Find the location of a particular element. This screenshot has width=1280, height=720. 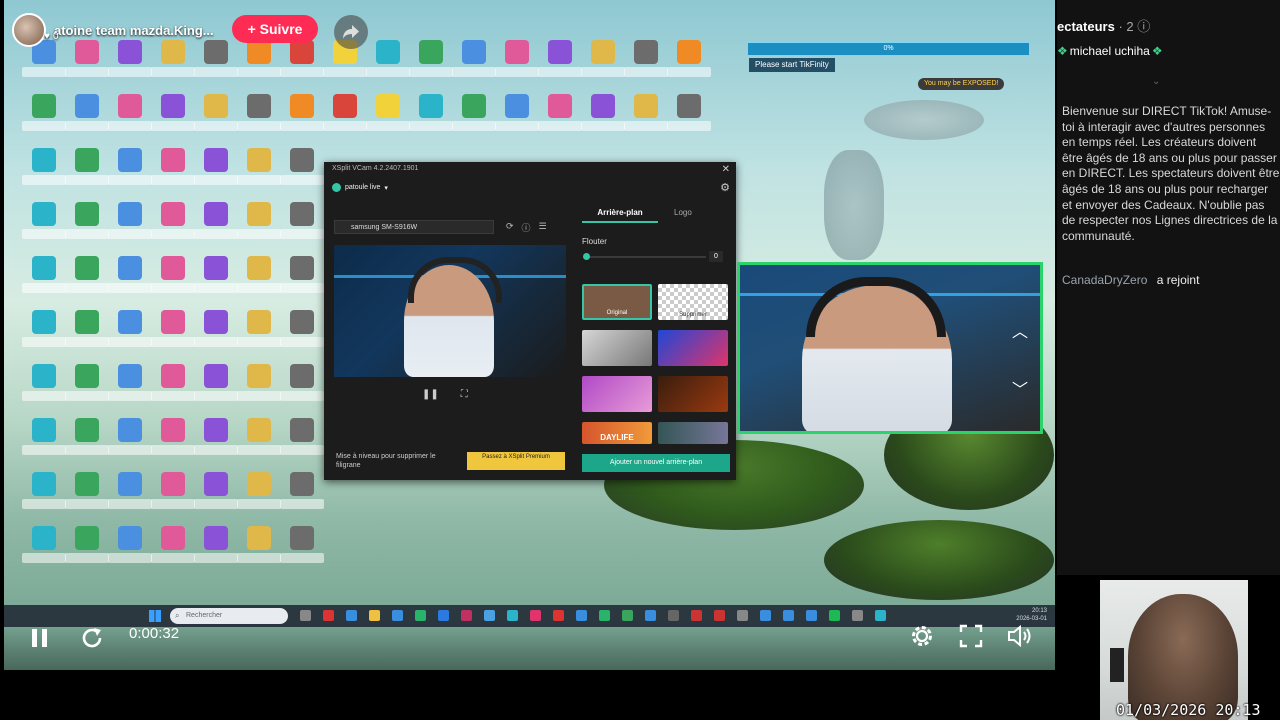

streamer-avatar is located at coordinates (29, 30).